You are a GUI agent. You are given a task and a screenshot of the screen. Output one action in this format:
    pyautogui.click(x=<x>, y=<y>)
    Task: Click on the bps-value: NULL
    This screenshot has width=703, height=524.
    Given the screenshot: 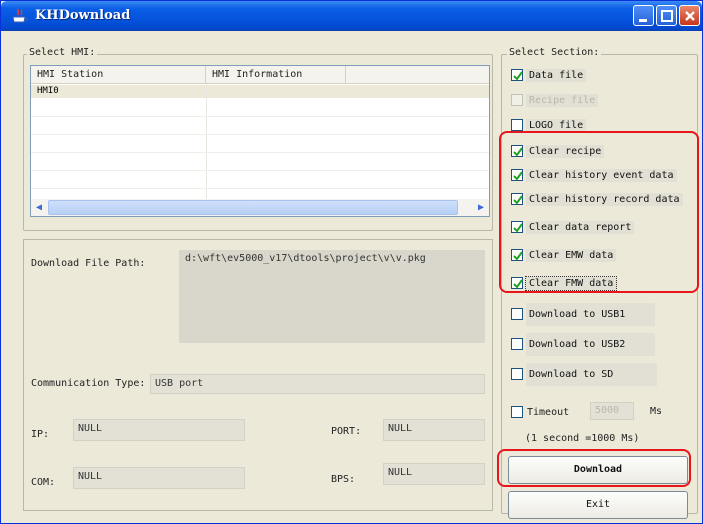 What is the action you would take?
    pyautogui.click(x=400, y=472)
    